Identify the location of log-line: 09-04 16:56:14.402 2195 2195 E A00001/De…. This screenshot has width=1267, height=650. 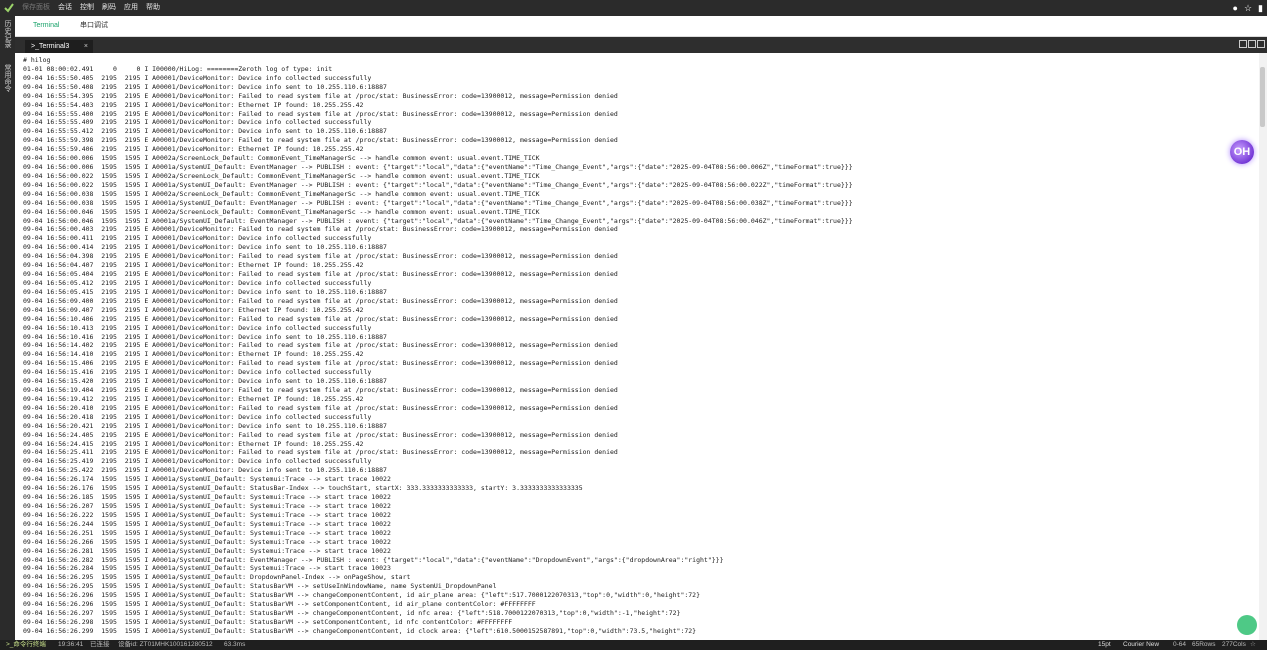
(320, 345).